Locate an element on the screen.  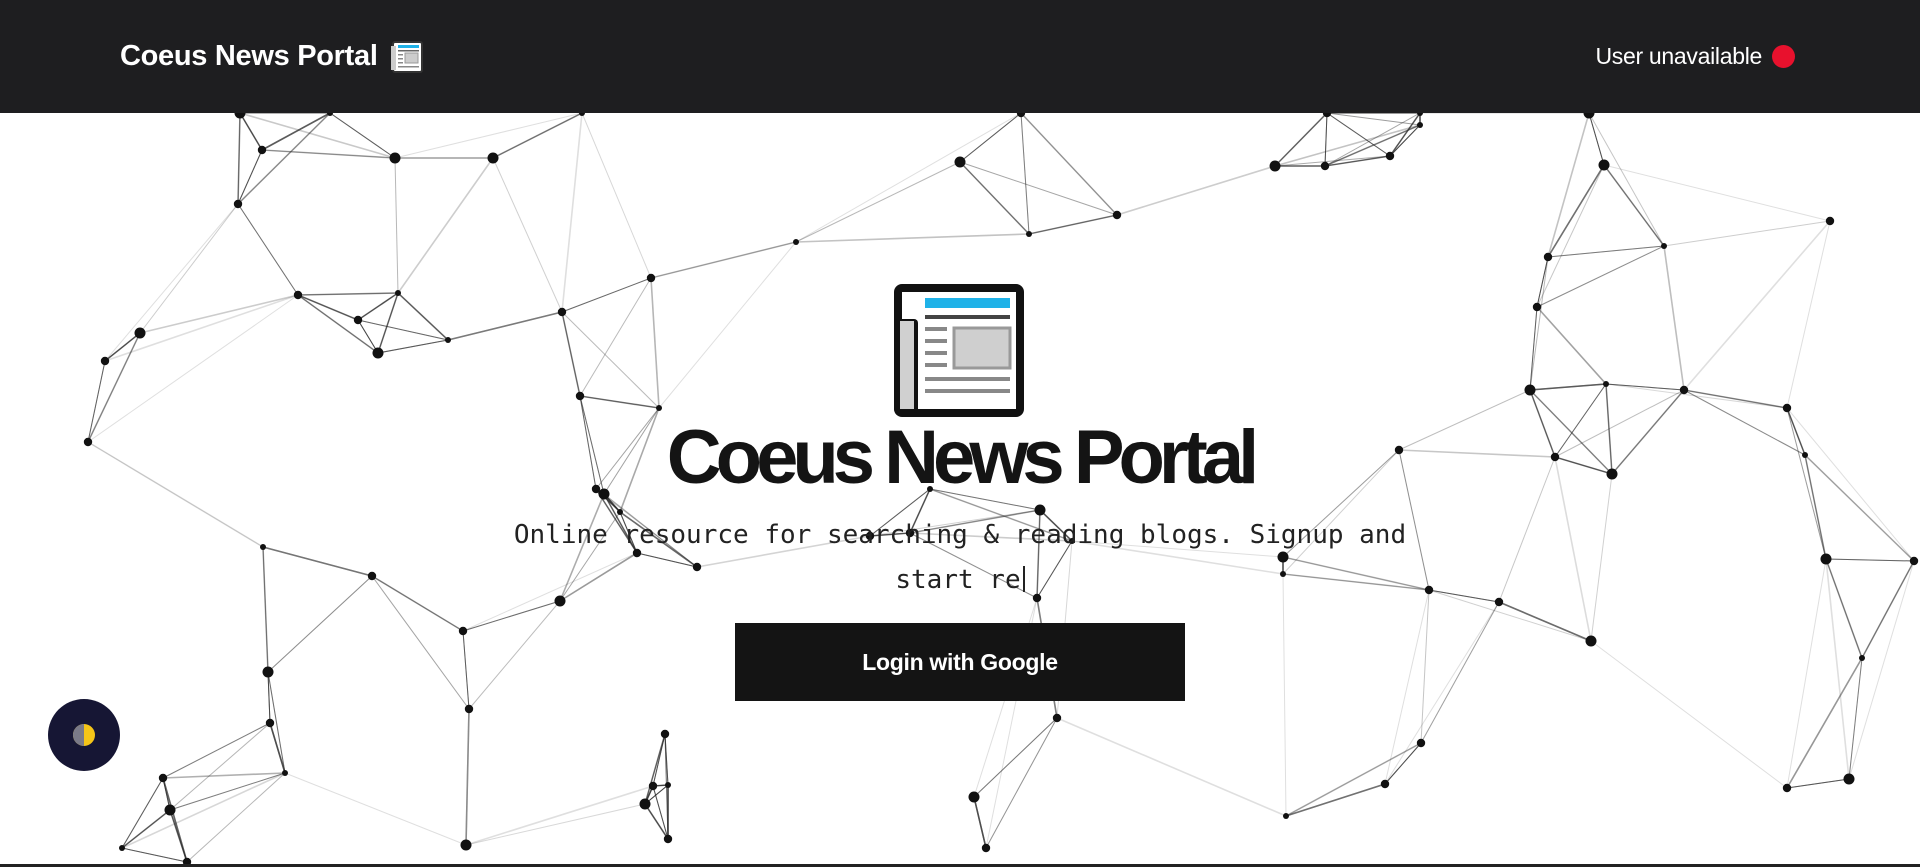
typing-cursor is located at coordinates (1023, 579).